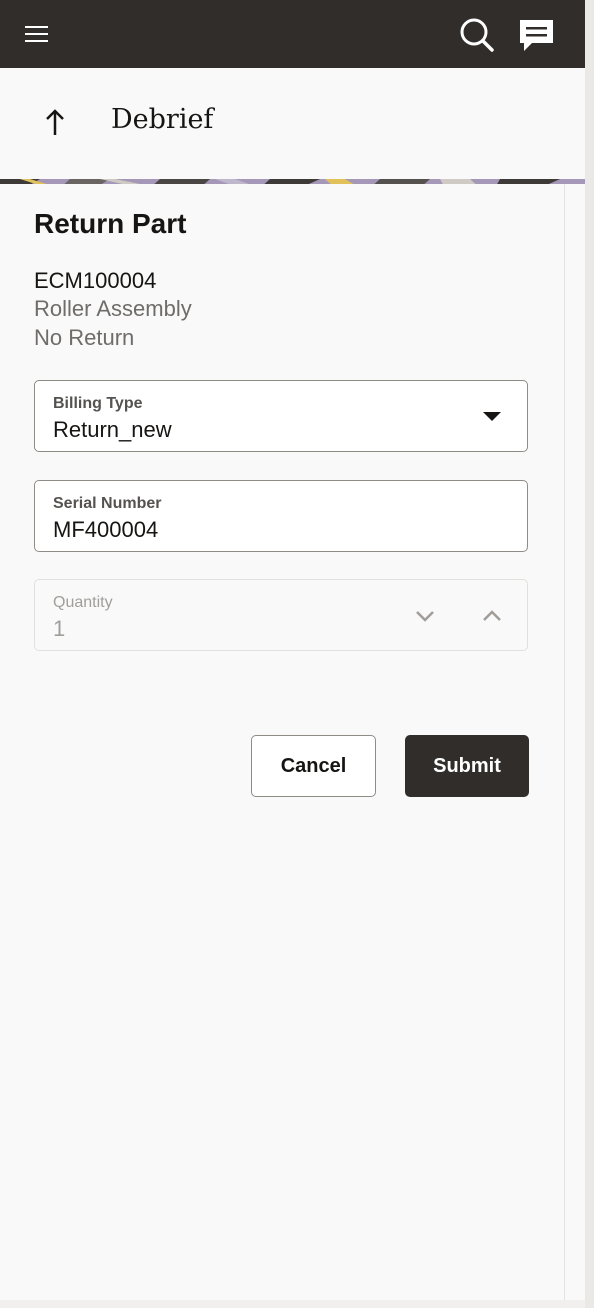 Image resolution: width=594 pixels, height=1308 pixels. I want to click on serial-number-value: MF400004, so click(106, 529).